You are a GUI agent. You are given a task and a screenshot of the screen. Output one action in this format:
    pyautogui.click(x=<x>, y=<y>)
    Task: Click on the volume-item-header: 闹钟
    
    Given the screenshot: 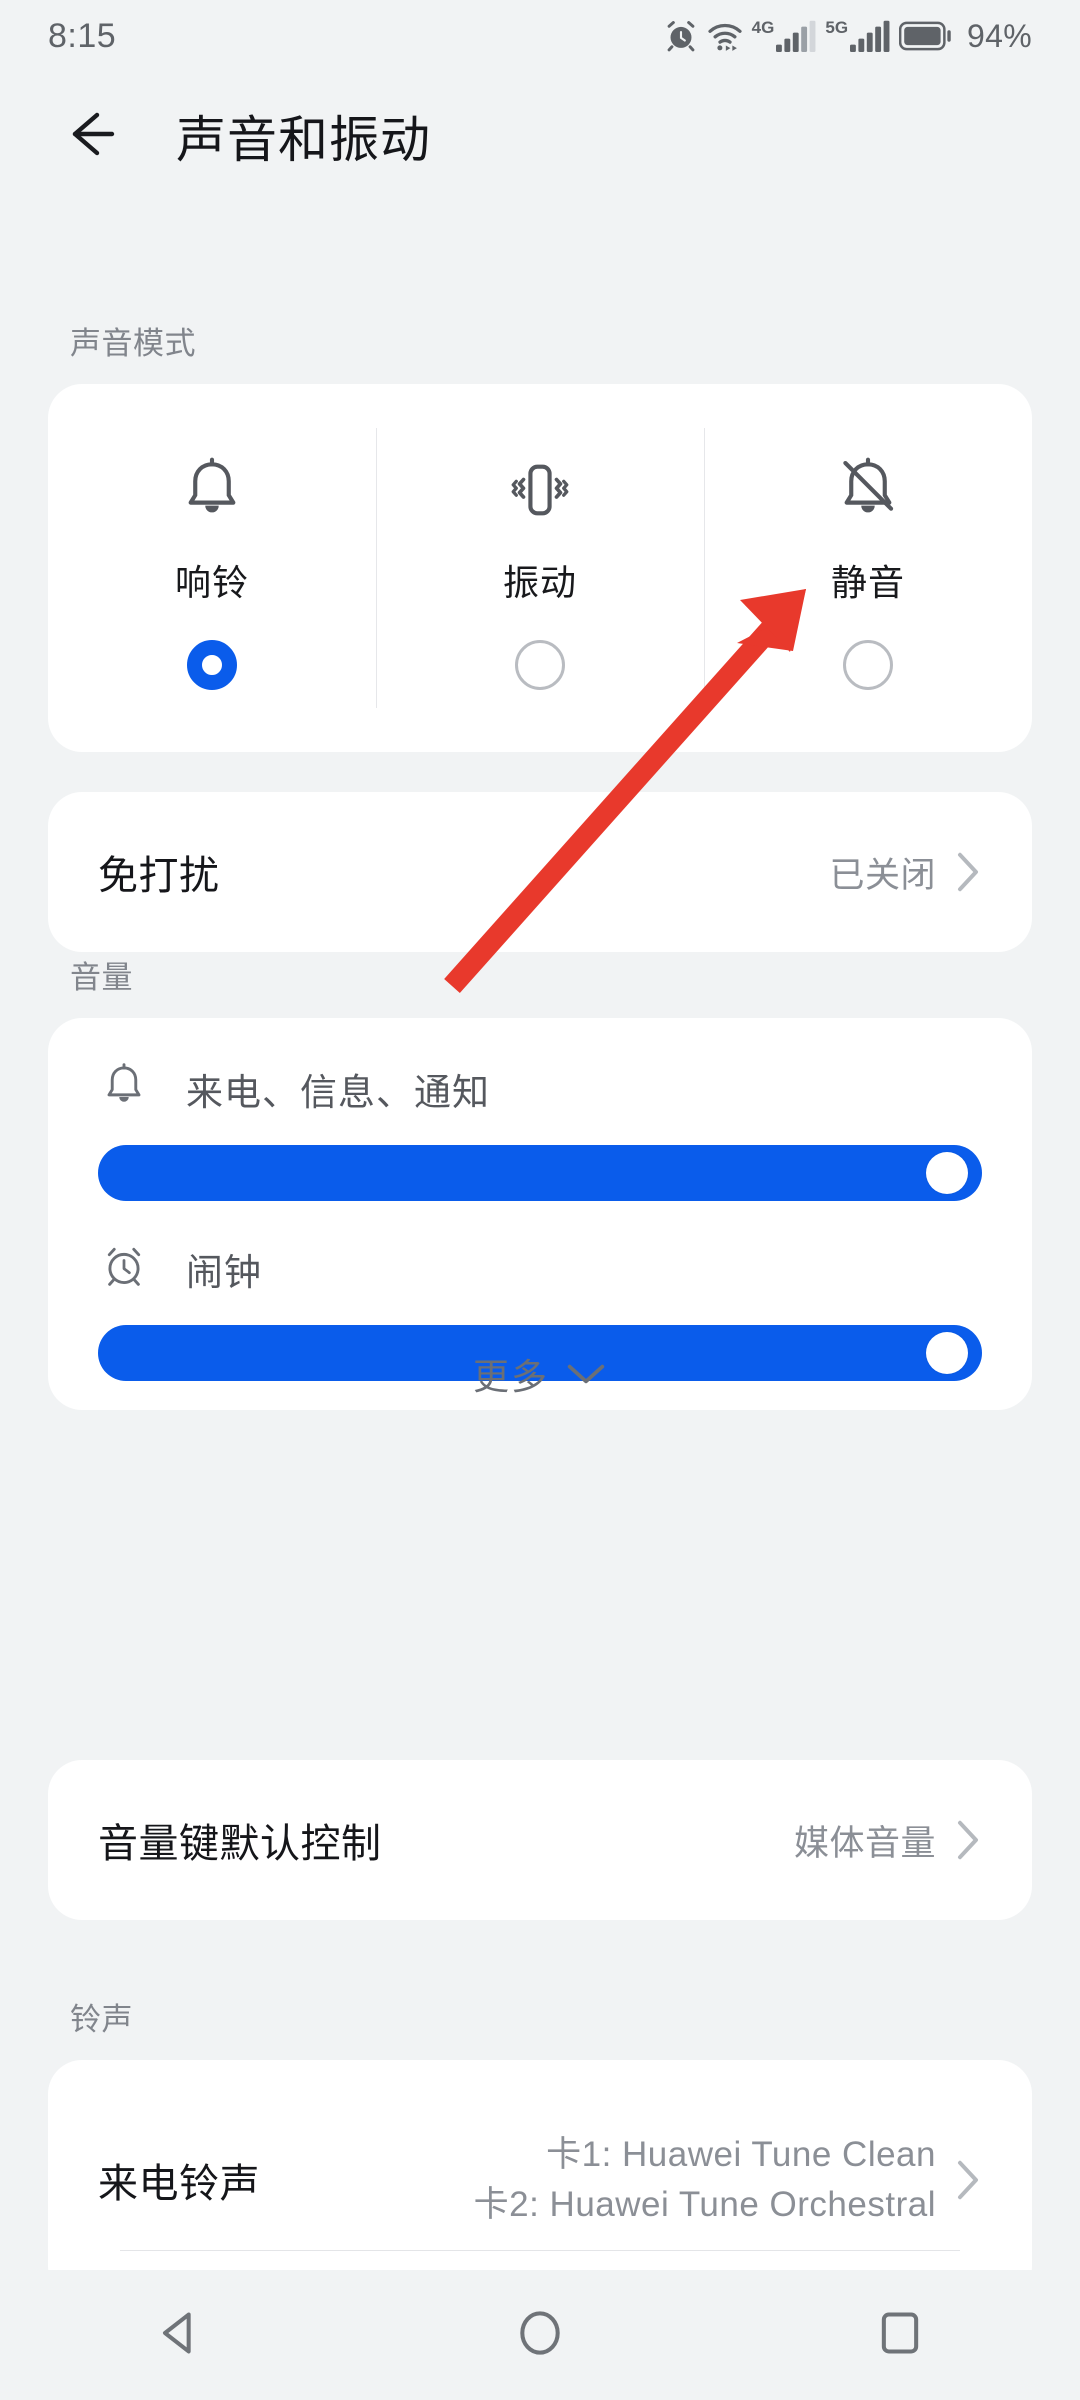 What is the action you would take?
    pyautogui.click(x=540, y=1268)
    